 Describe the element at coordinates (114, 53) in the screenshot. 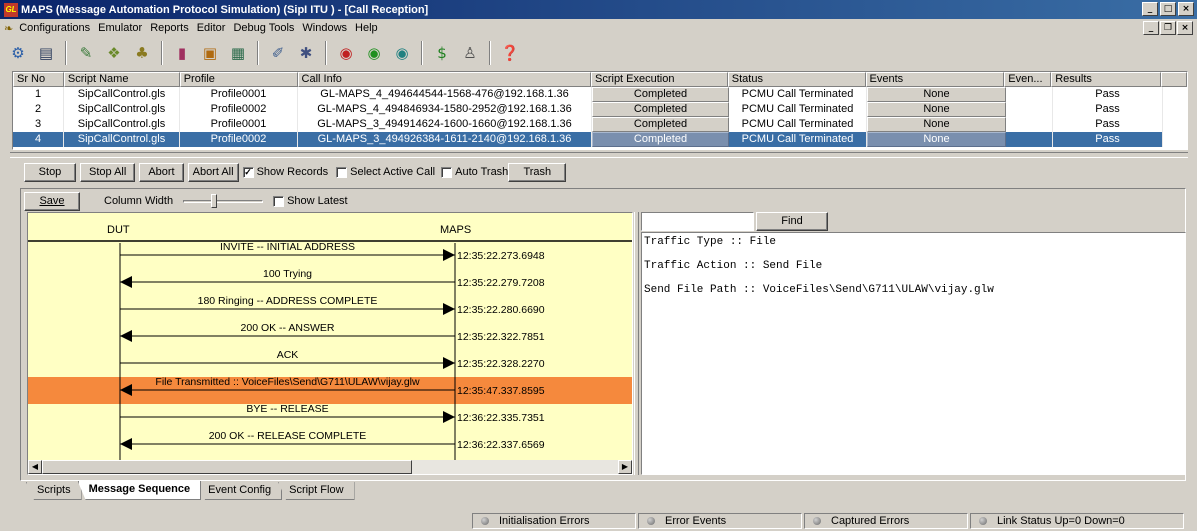

I see `profiles-icon: ❖` at that location.